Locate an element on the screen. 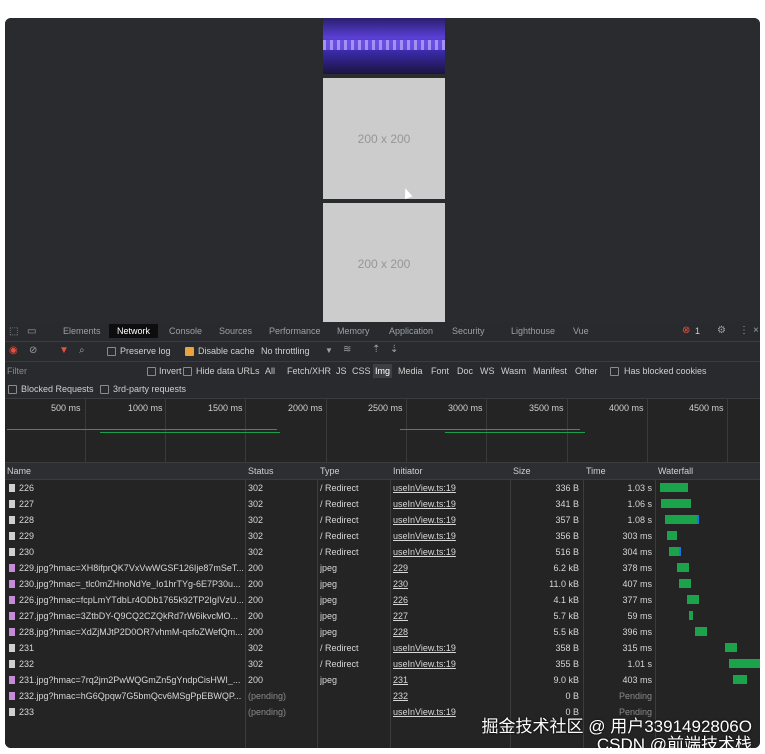  request-initiator: 230 is located at coordinates (450, 584).